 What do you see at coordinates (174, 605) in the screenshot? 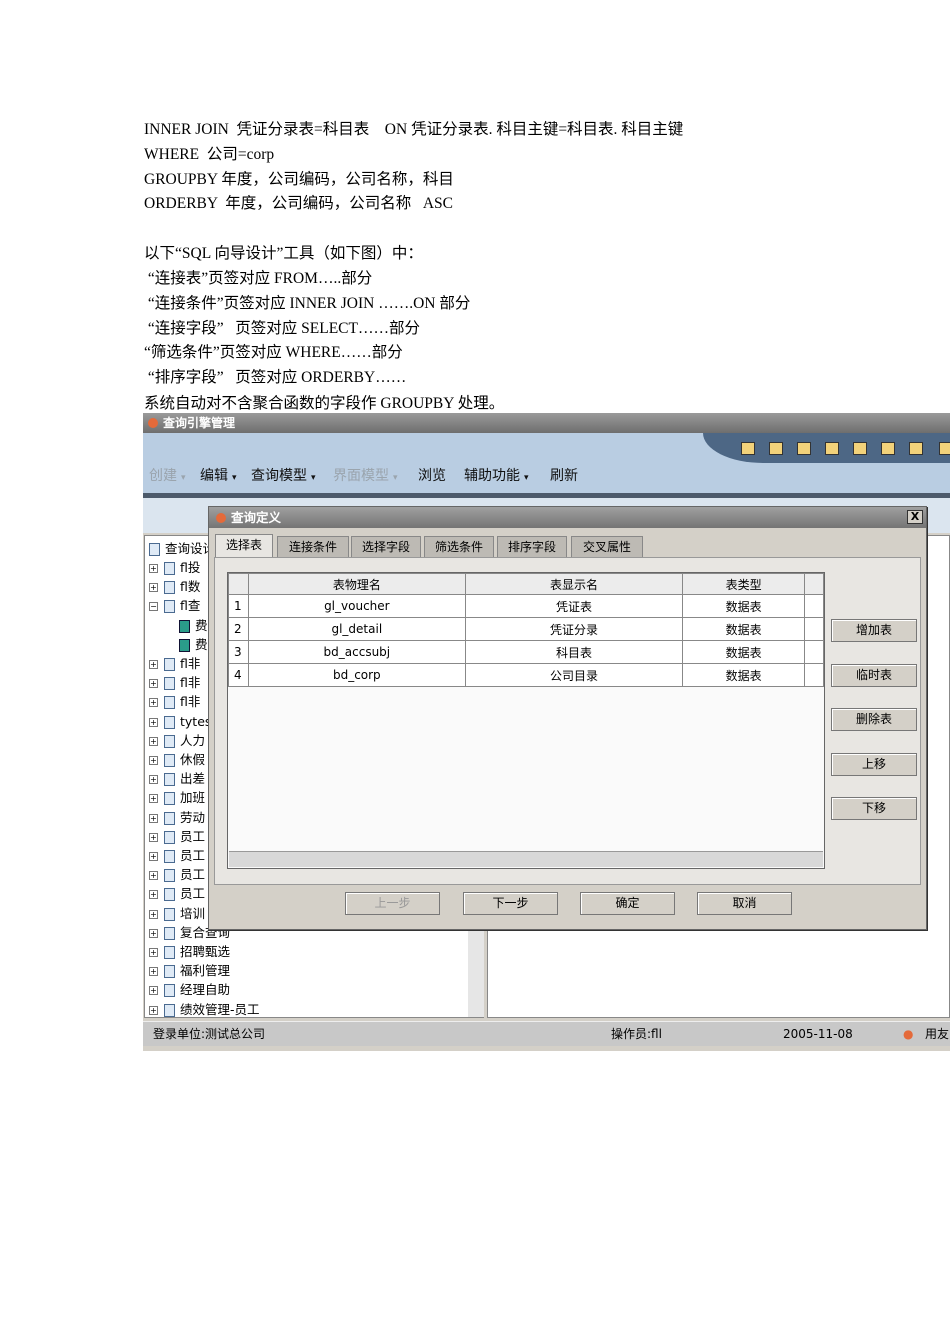
I see `tree-item: − fl查` at bounding box center [174, 605].